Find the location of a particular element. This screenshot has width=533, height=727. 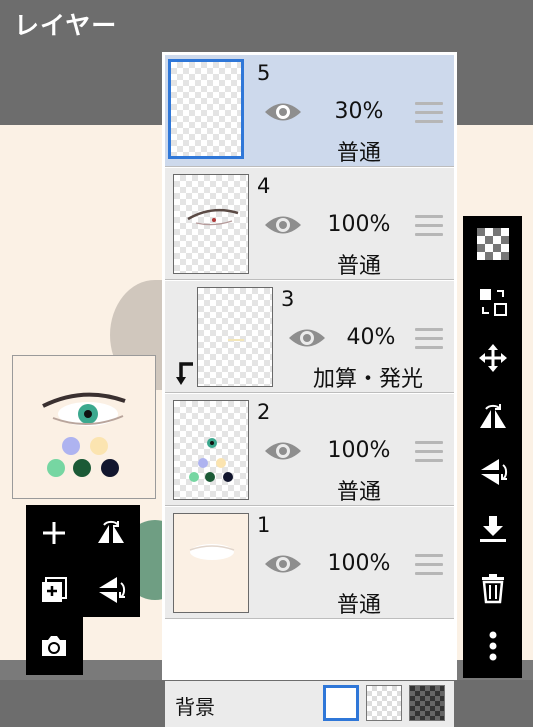

layer-blend-mode: 加算・発光 is located at coordinates (368, 377).